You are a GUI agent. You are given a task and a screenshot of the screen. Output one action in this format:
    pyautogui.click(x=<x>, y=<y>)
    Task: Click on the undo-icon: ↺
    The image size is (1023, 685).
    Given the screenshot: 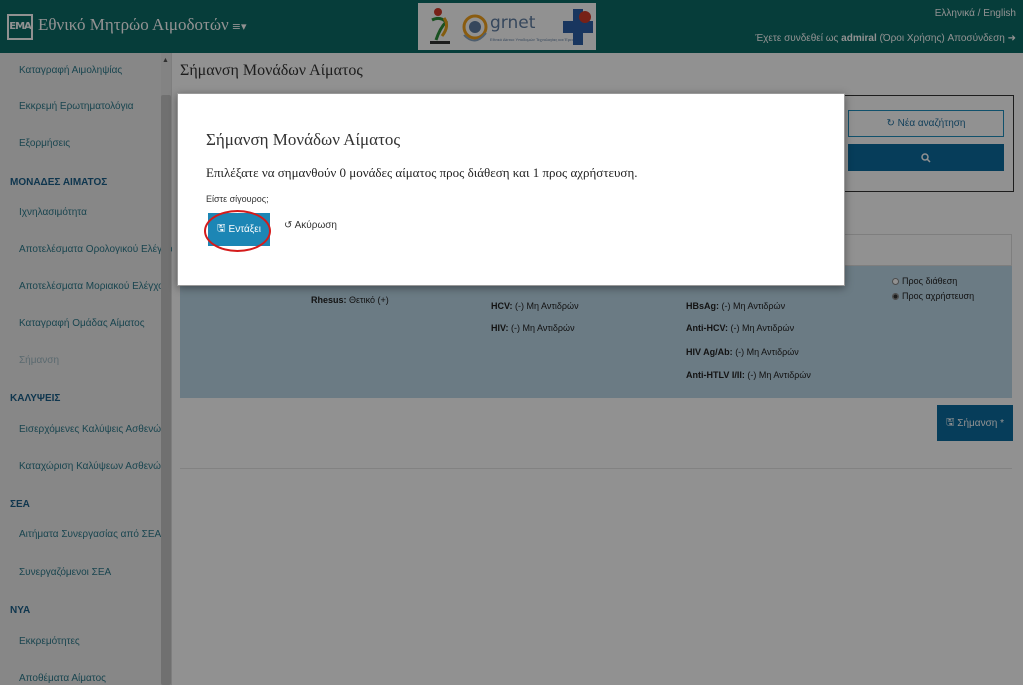 What is the action you would take?
    pyautogui.click(x=288, y=225)
    